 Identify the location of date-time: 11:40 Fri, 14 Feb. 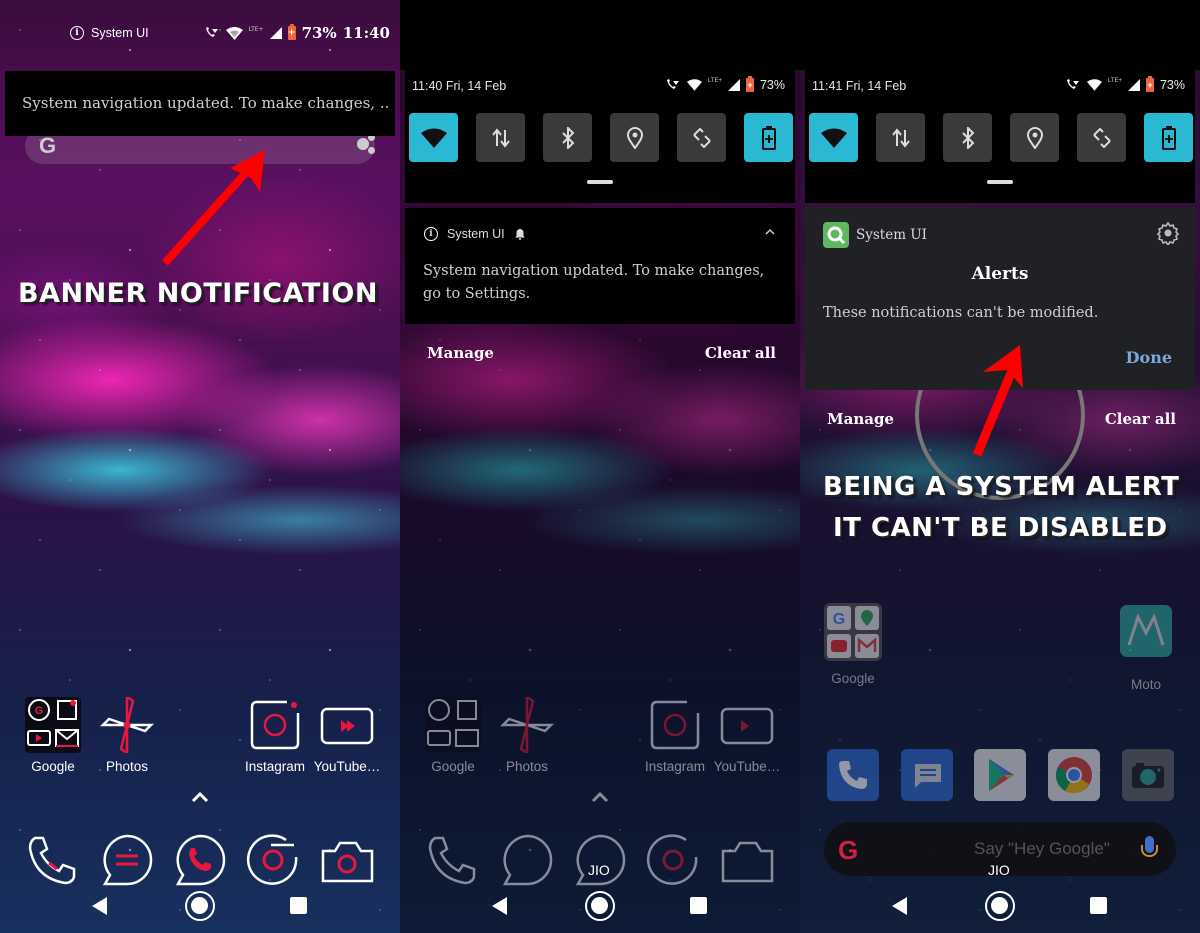
(459, 86).